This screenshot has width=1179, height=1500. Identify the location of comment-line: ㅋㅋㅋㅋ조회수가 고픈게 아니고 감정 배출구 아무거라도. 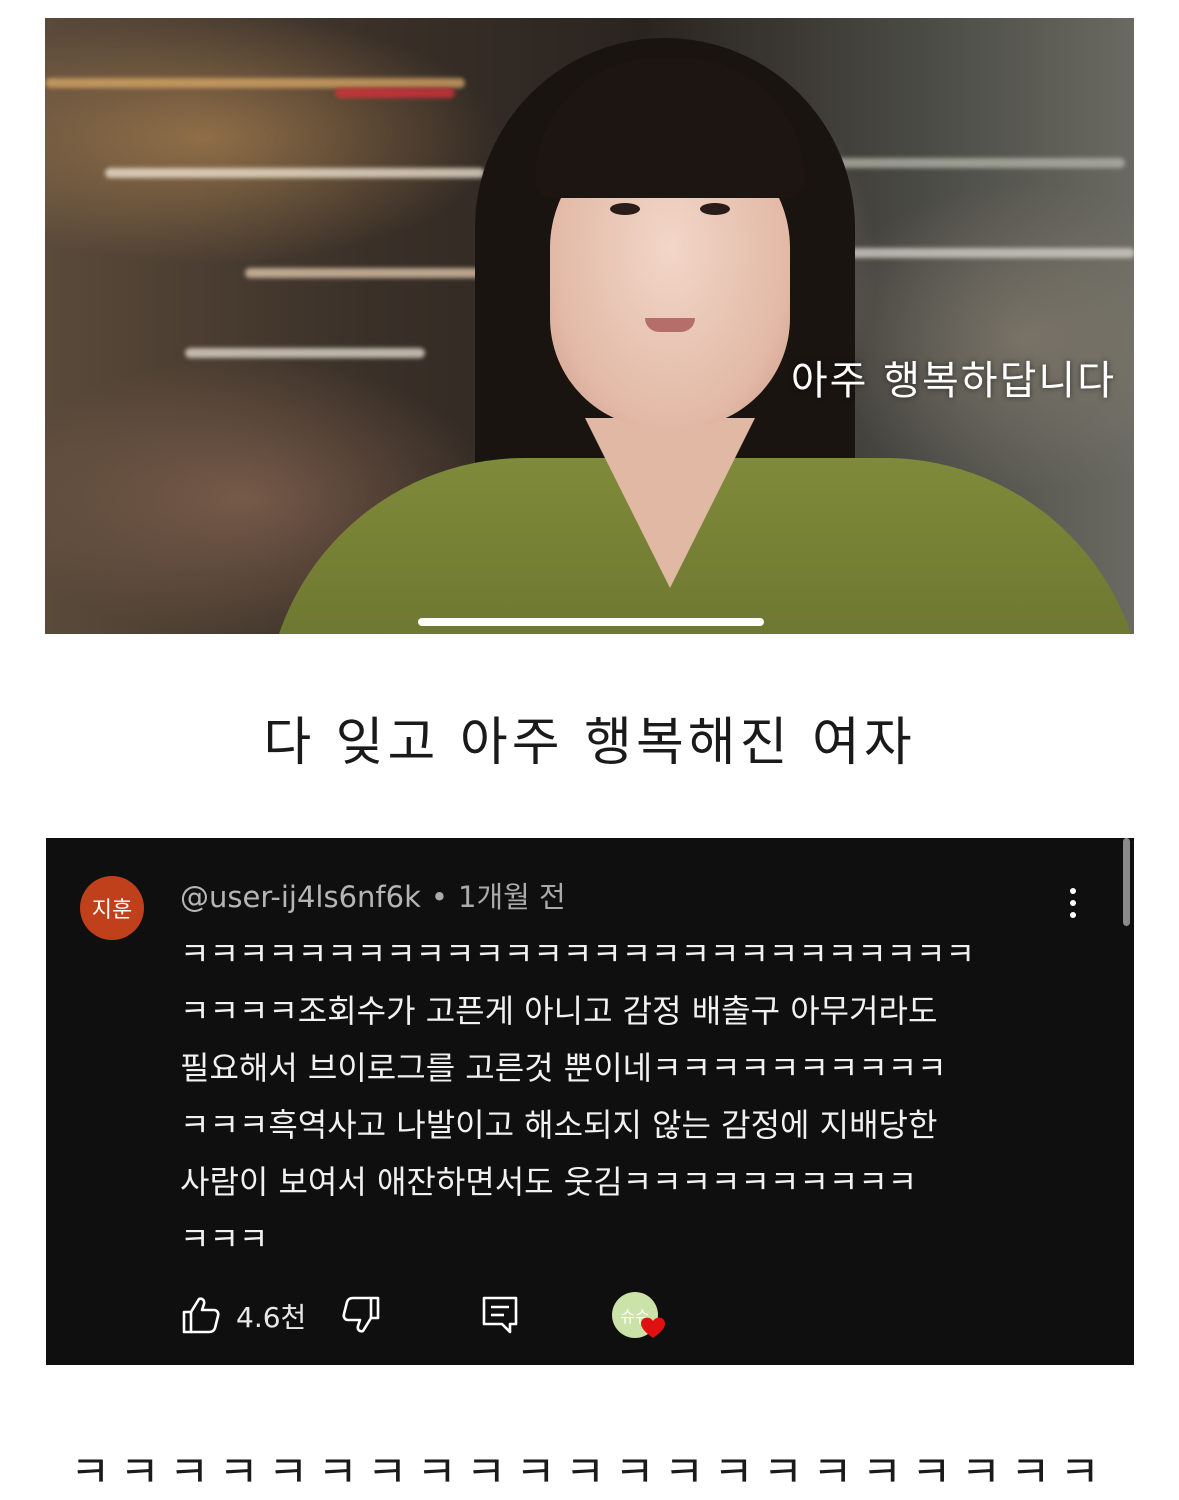
(559, 1011).